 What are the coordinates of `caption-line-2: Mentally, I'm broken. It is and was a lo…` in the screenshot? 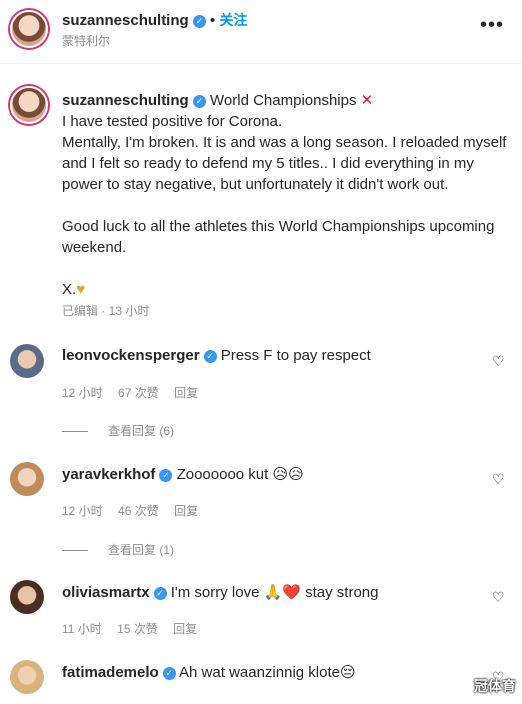 It's located at (284, 163).